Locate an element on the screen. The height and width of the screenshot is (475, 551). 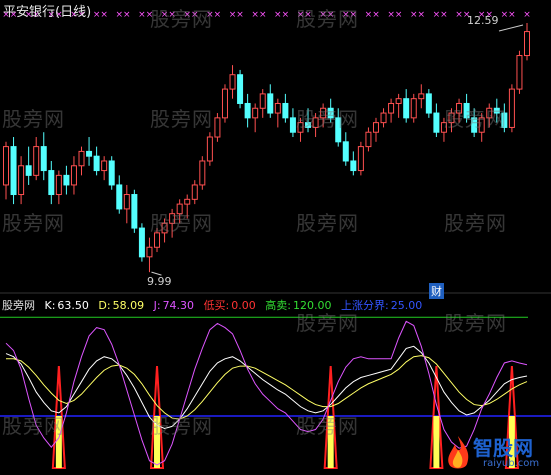
series-d-line is located at coordinates (267, 387).